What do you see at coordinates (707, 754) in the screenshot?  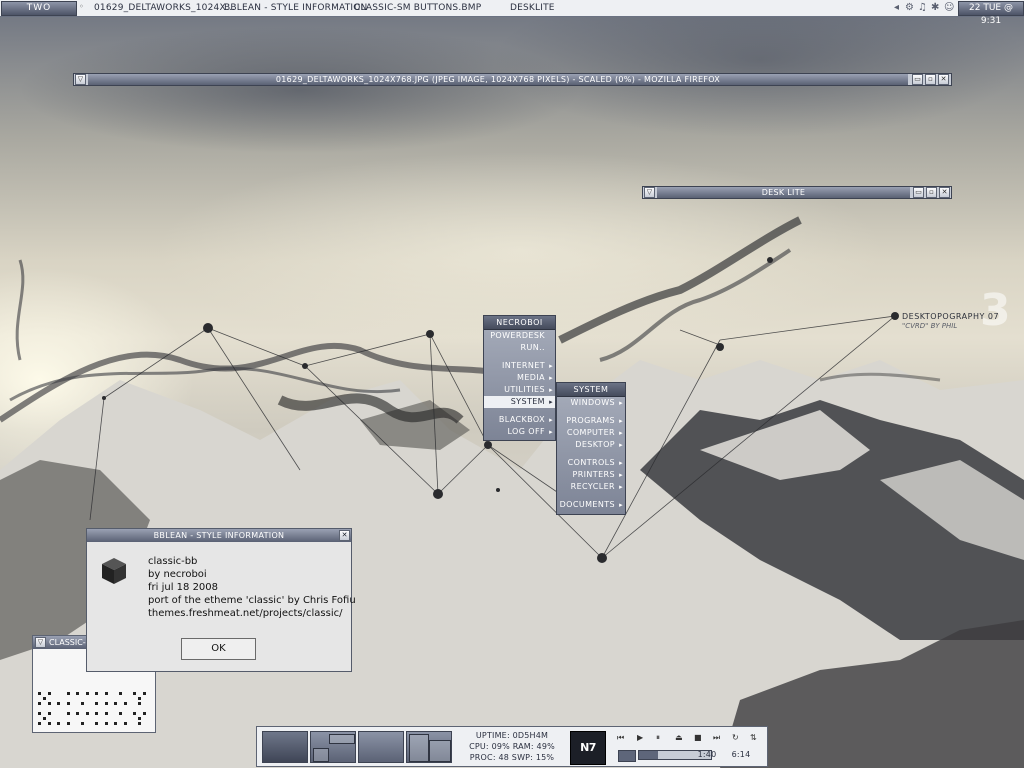 I see `elapsed-time: 1:40` at bounding box center [707, 754].